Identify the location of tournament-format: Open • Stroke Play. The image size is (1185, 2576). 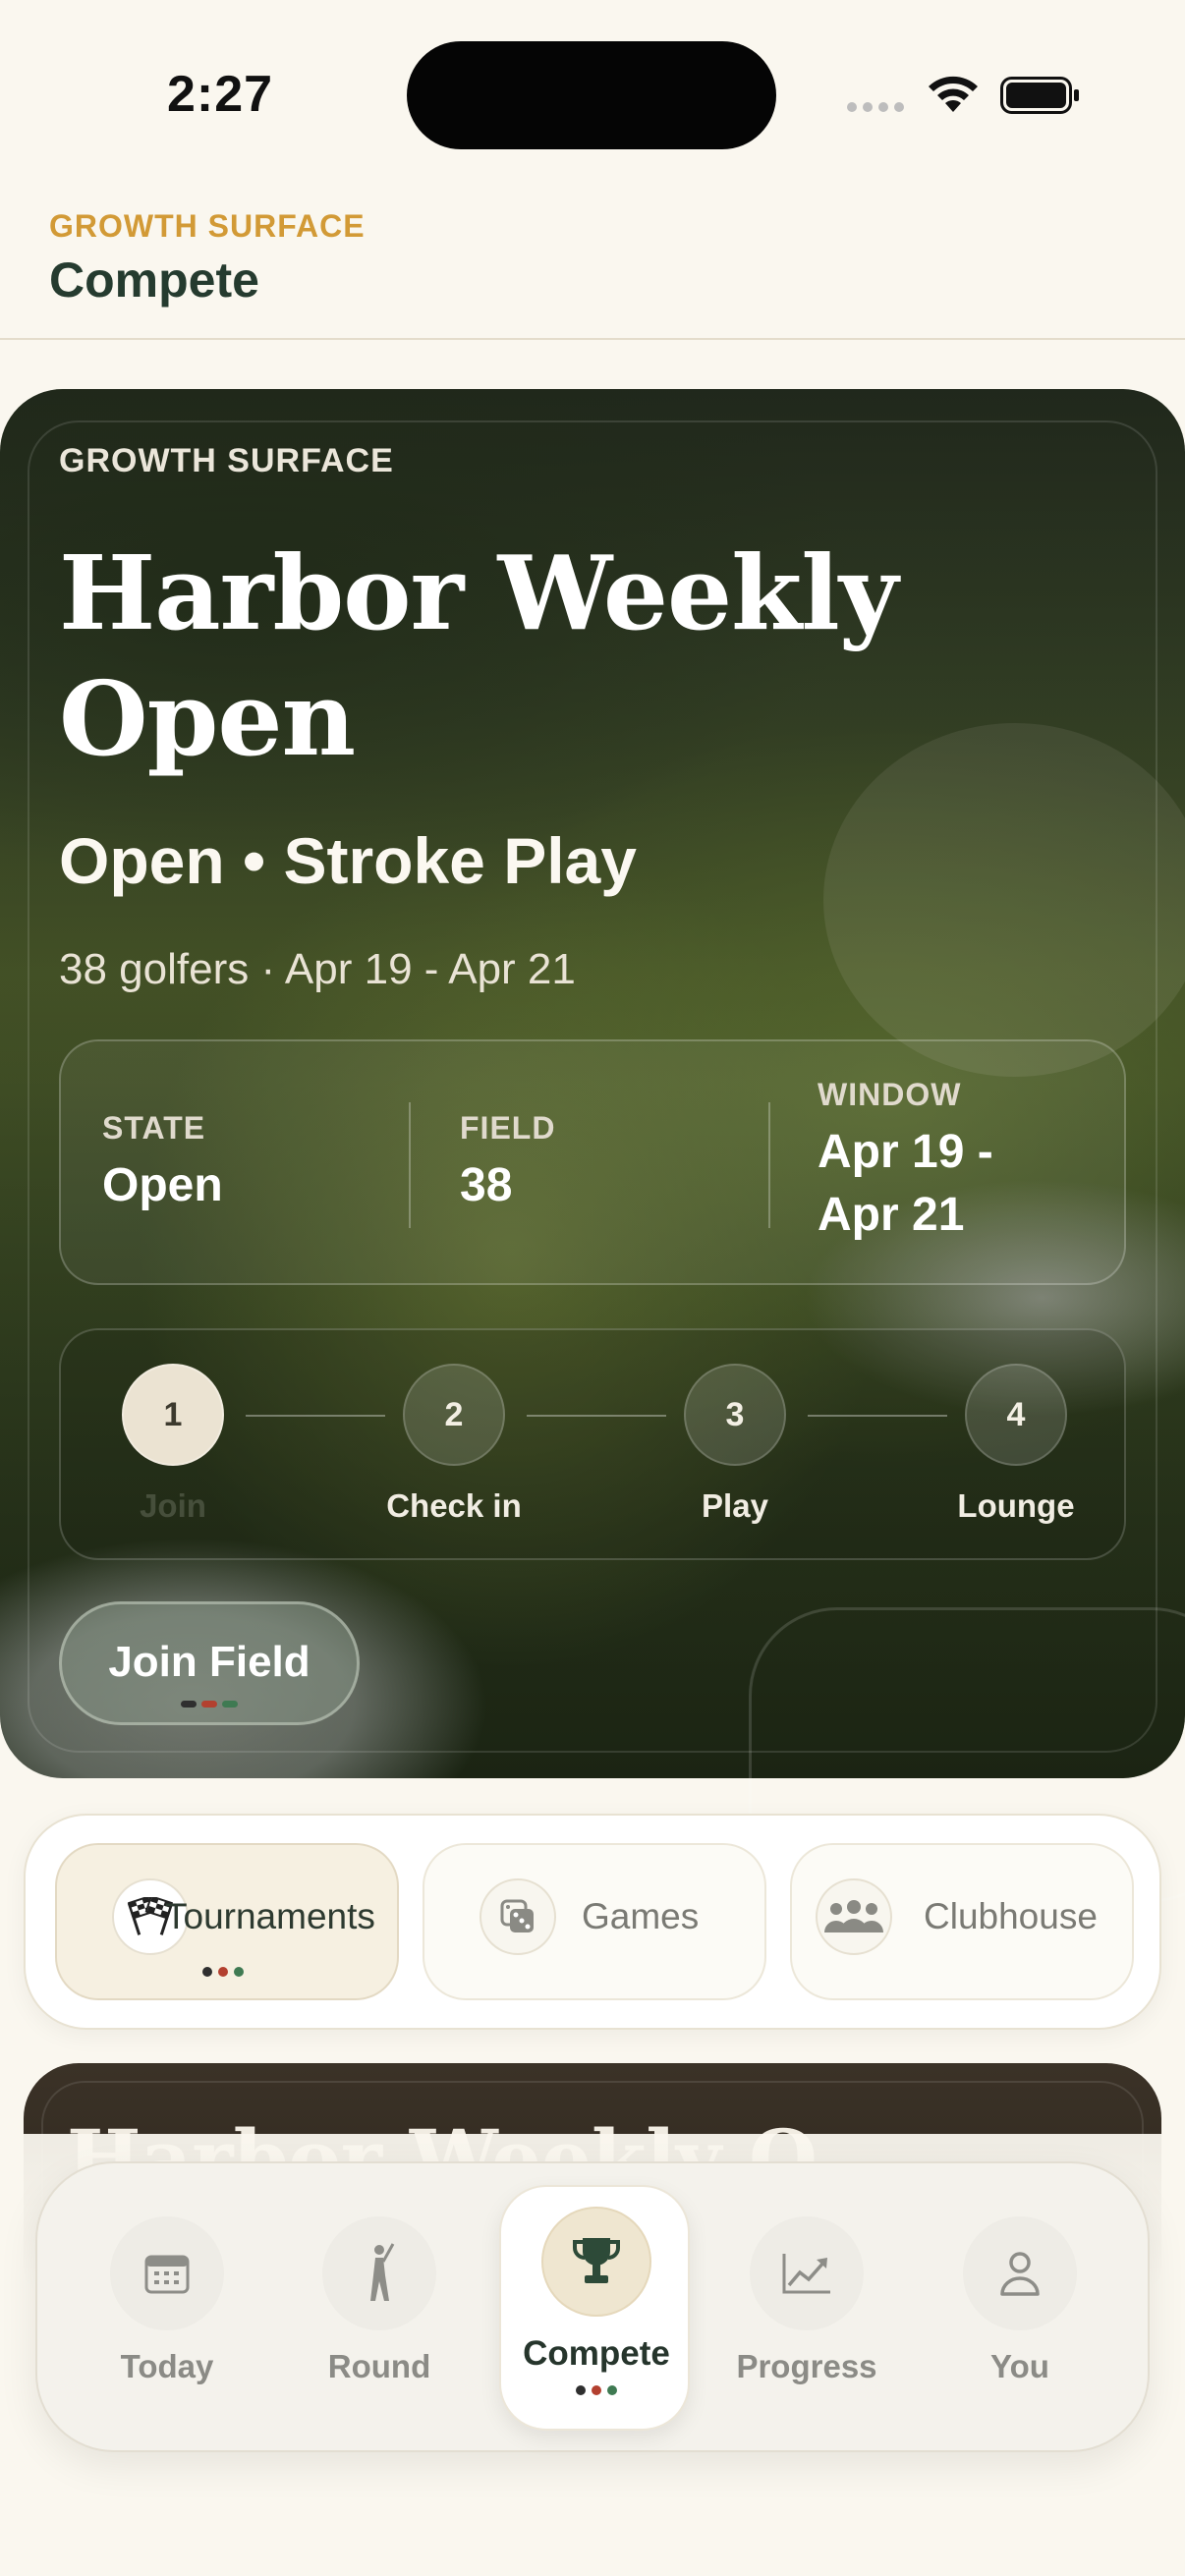
(348, 860).